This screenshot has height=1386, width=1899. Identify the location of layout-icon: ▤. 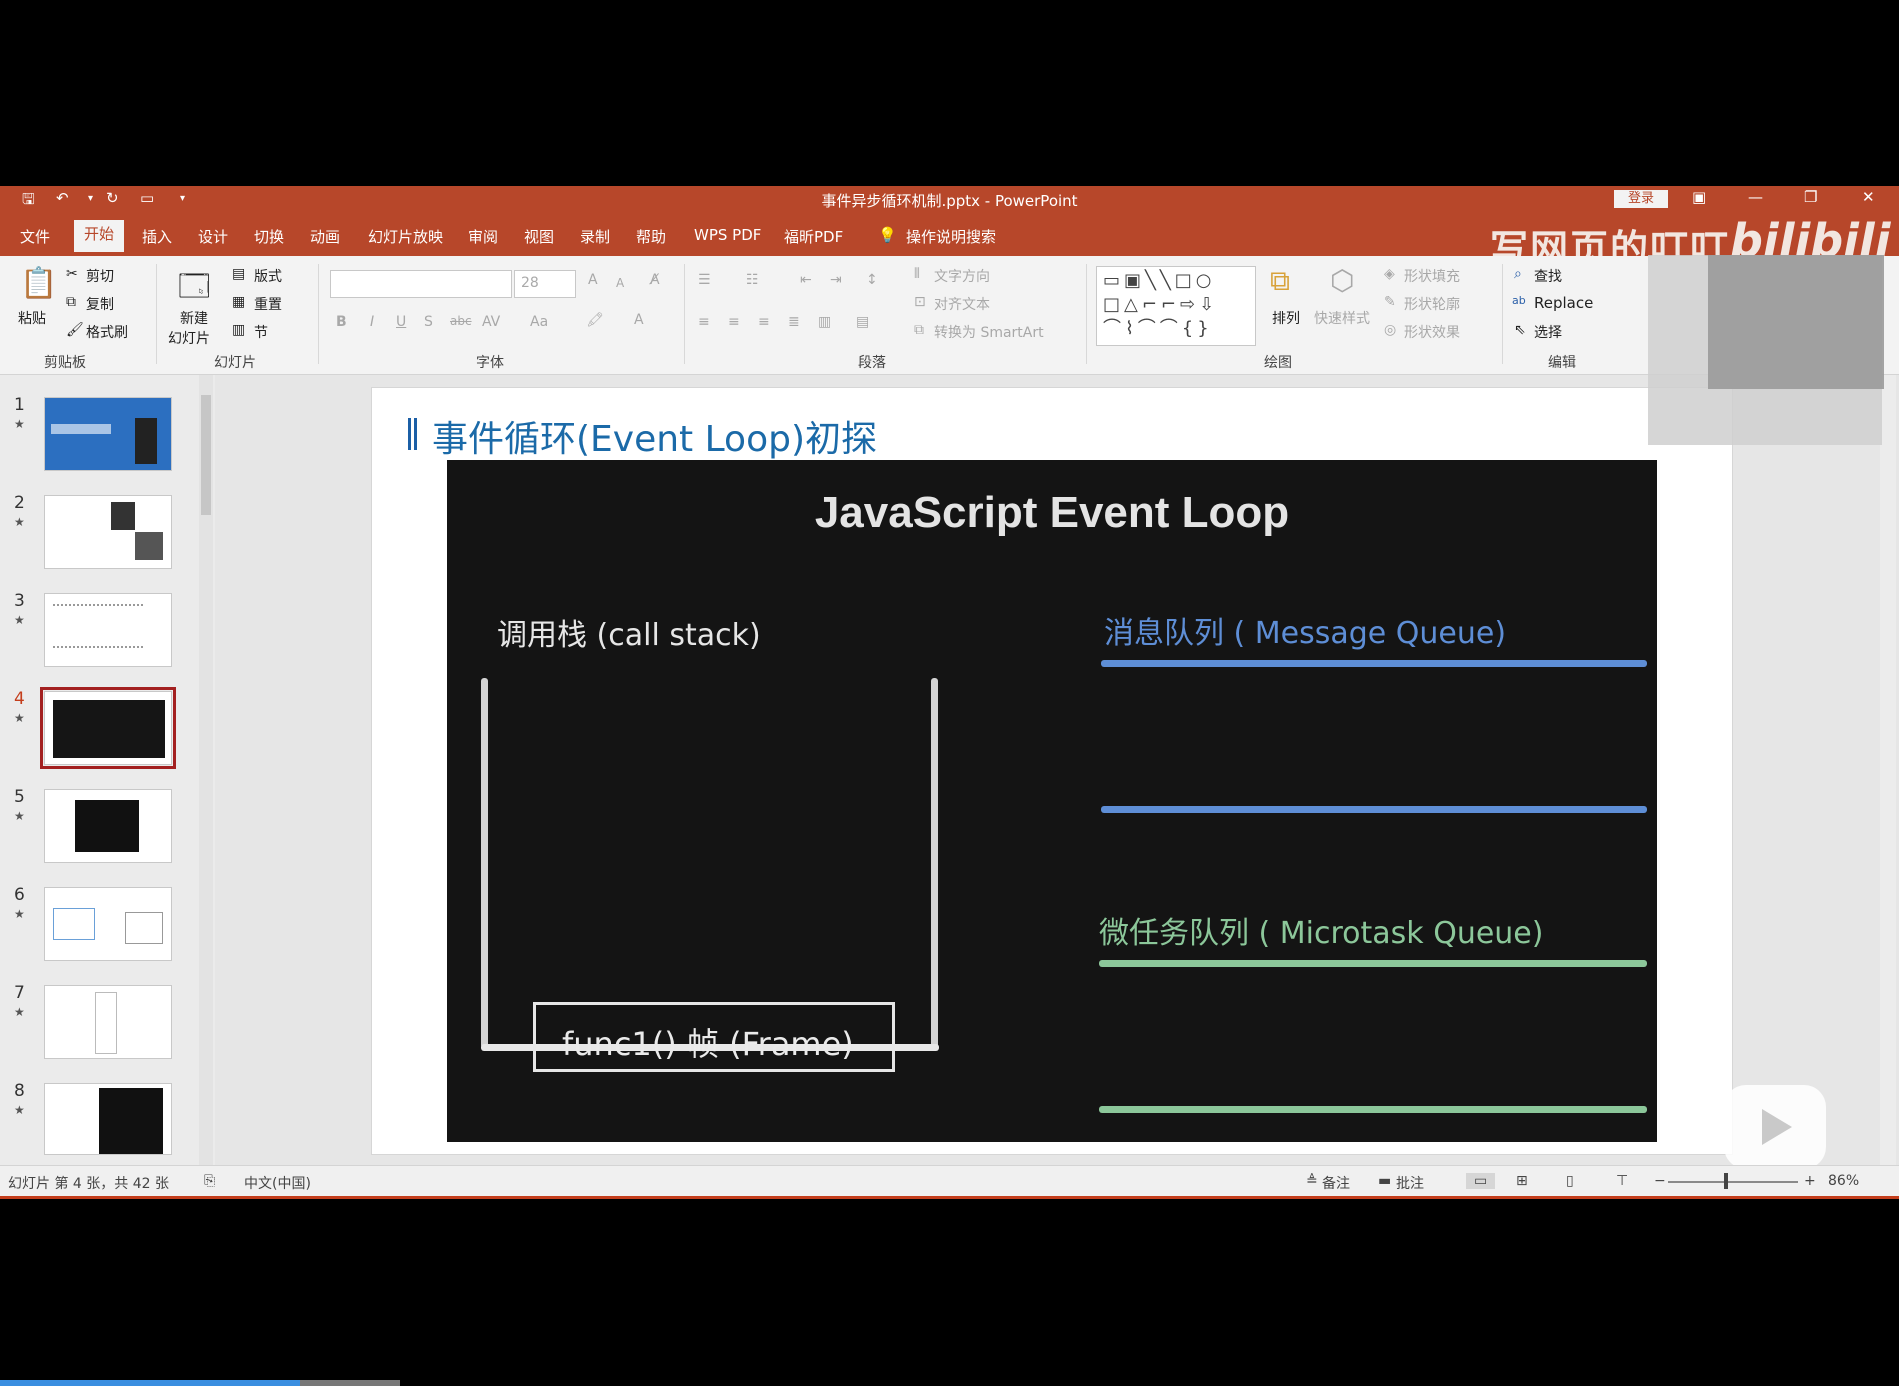
(238, 274).